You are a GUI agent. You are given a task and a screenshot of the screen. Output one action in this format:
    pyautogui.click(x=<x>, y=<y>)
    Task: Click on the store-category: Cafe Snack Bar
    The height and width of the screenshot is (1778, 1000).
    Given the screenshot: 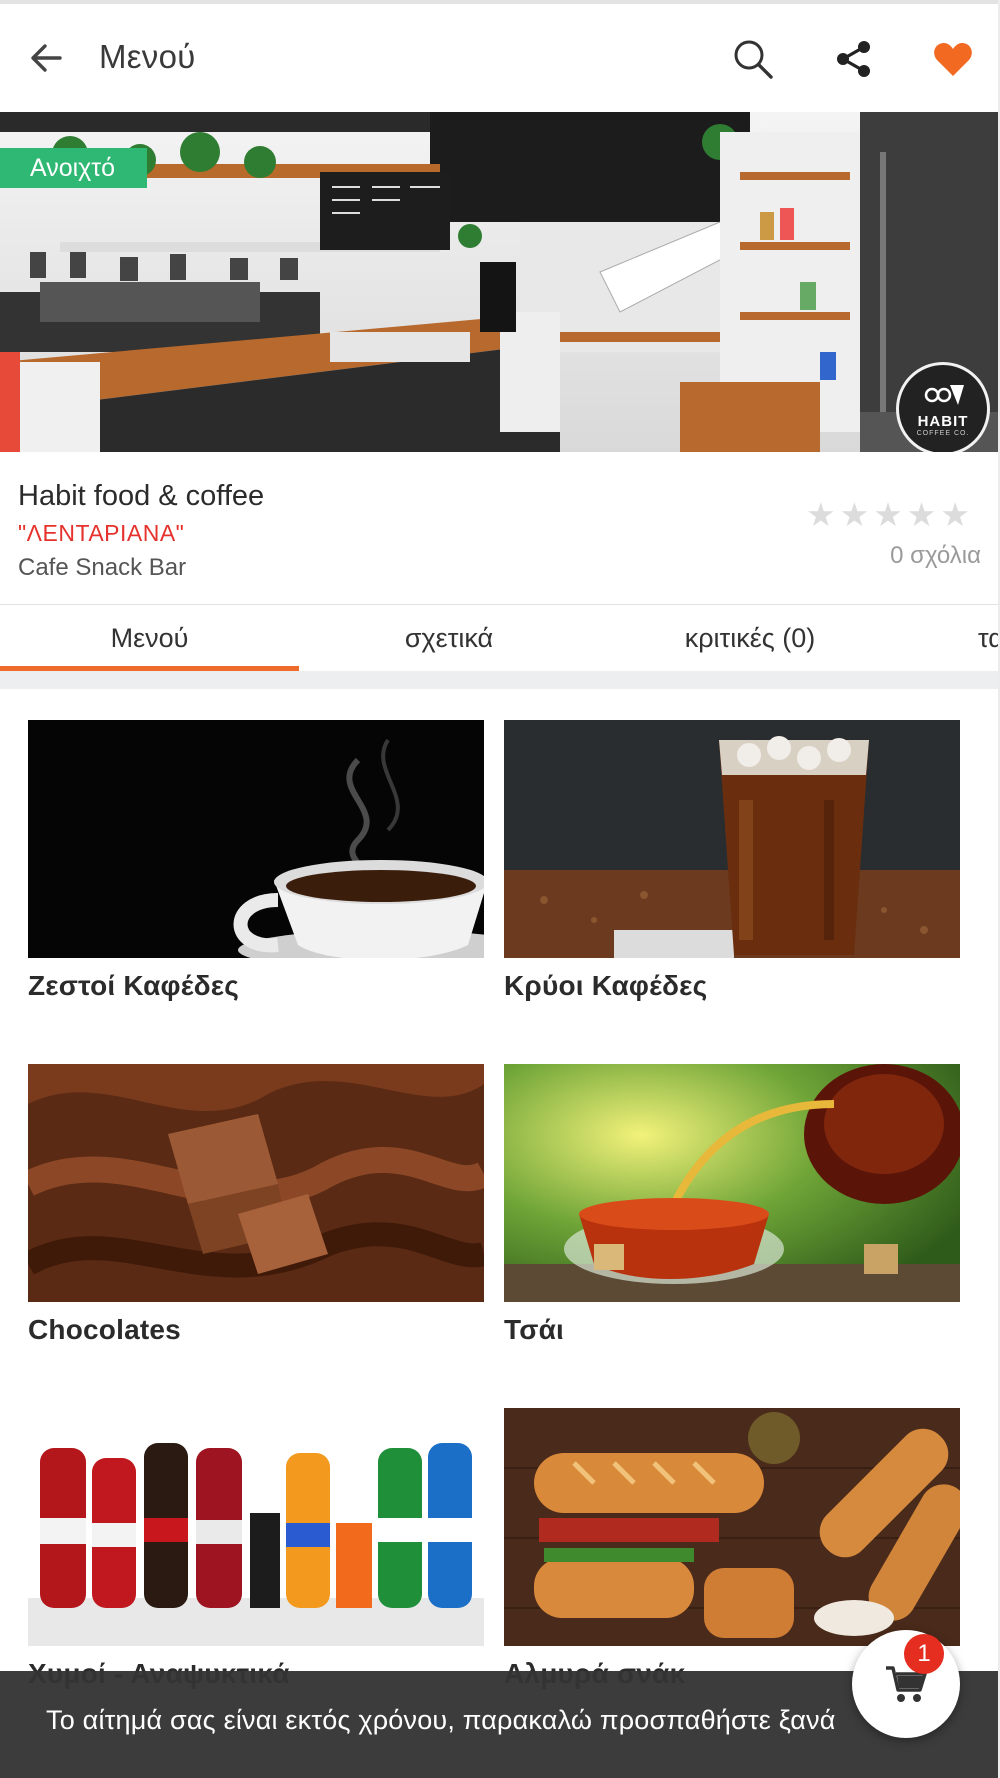 What is the action you would take?
    pyautogui.click(x=102, y=567)
    